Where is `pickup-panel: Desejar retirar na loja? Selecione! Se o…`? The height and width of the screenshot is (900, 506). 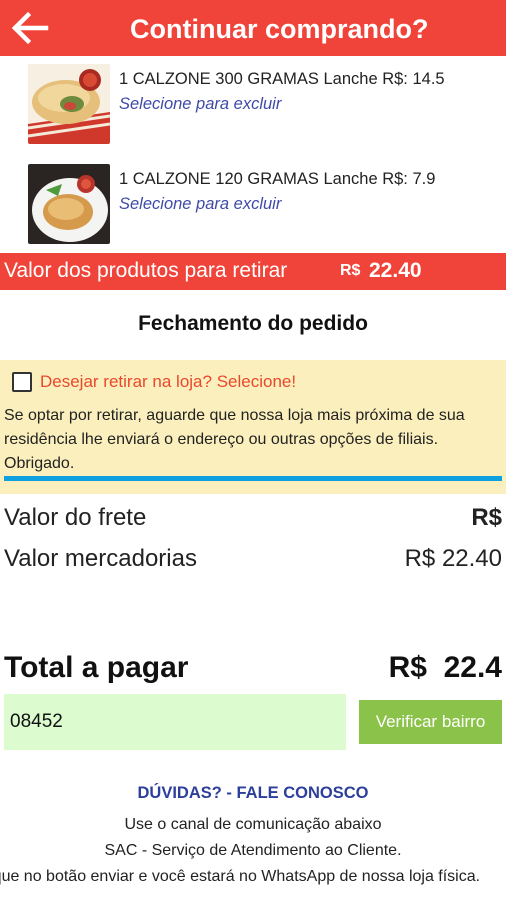 pickup-panel: Desejar retirar na loja? Selecione! Se o… is located at coordinates (253, 427).